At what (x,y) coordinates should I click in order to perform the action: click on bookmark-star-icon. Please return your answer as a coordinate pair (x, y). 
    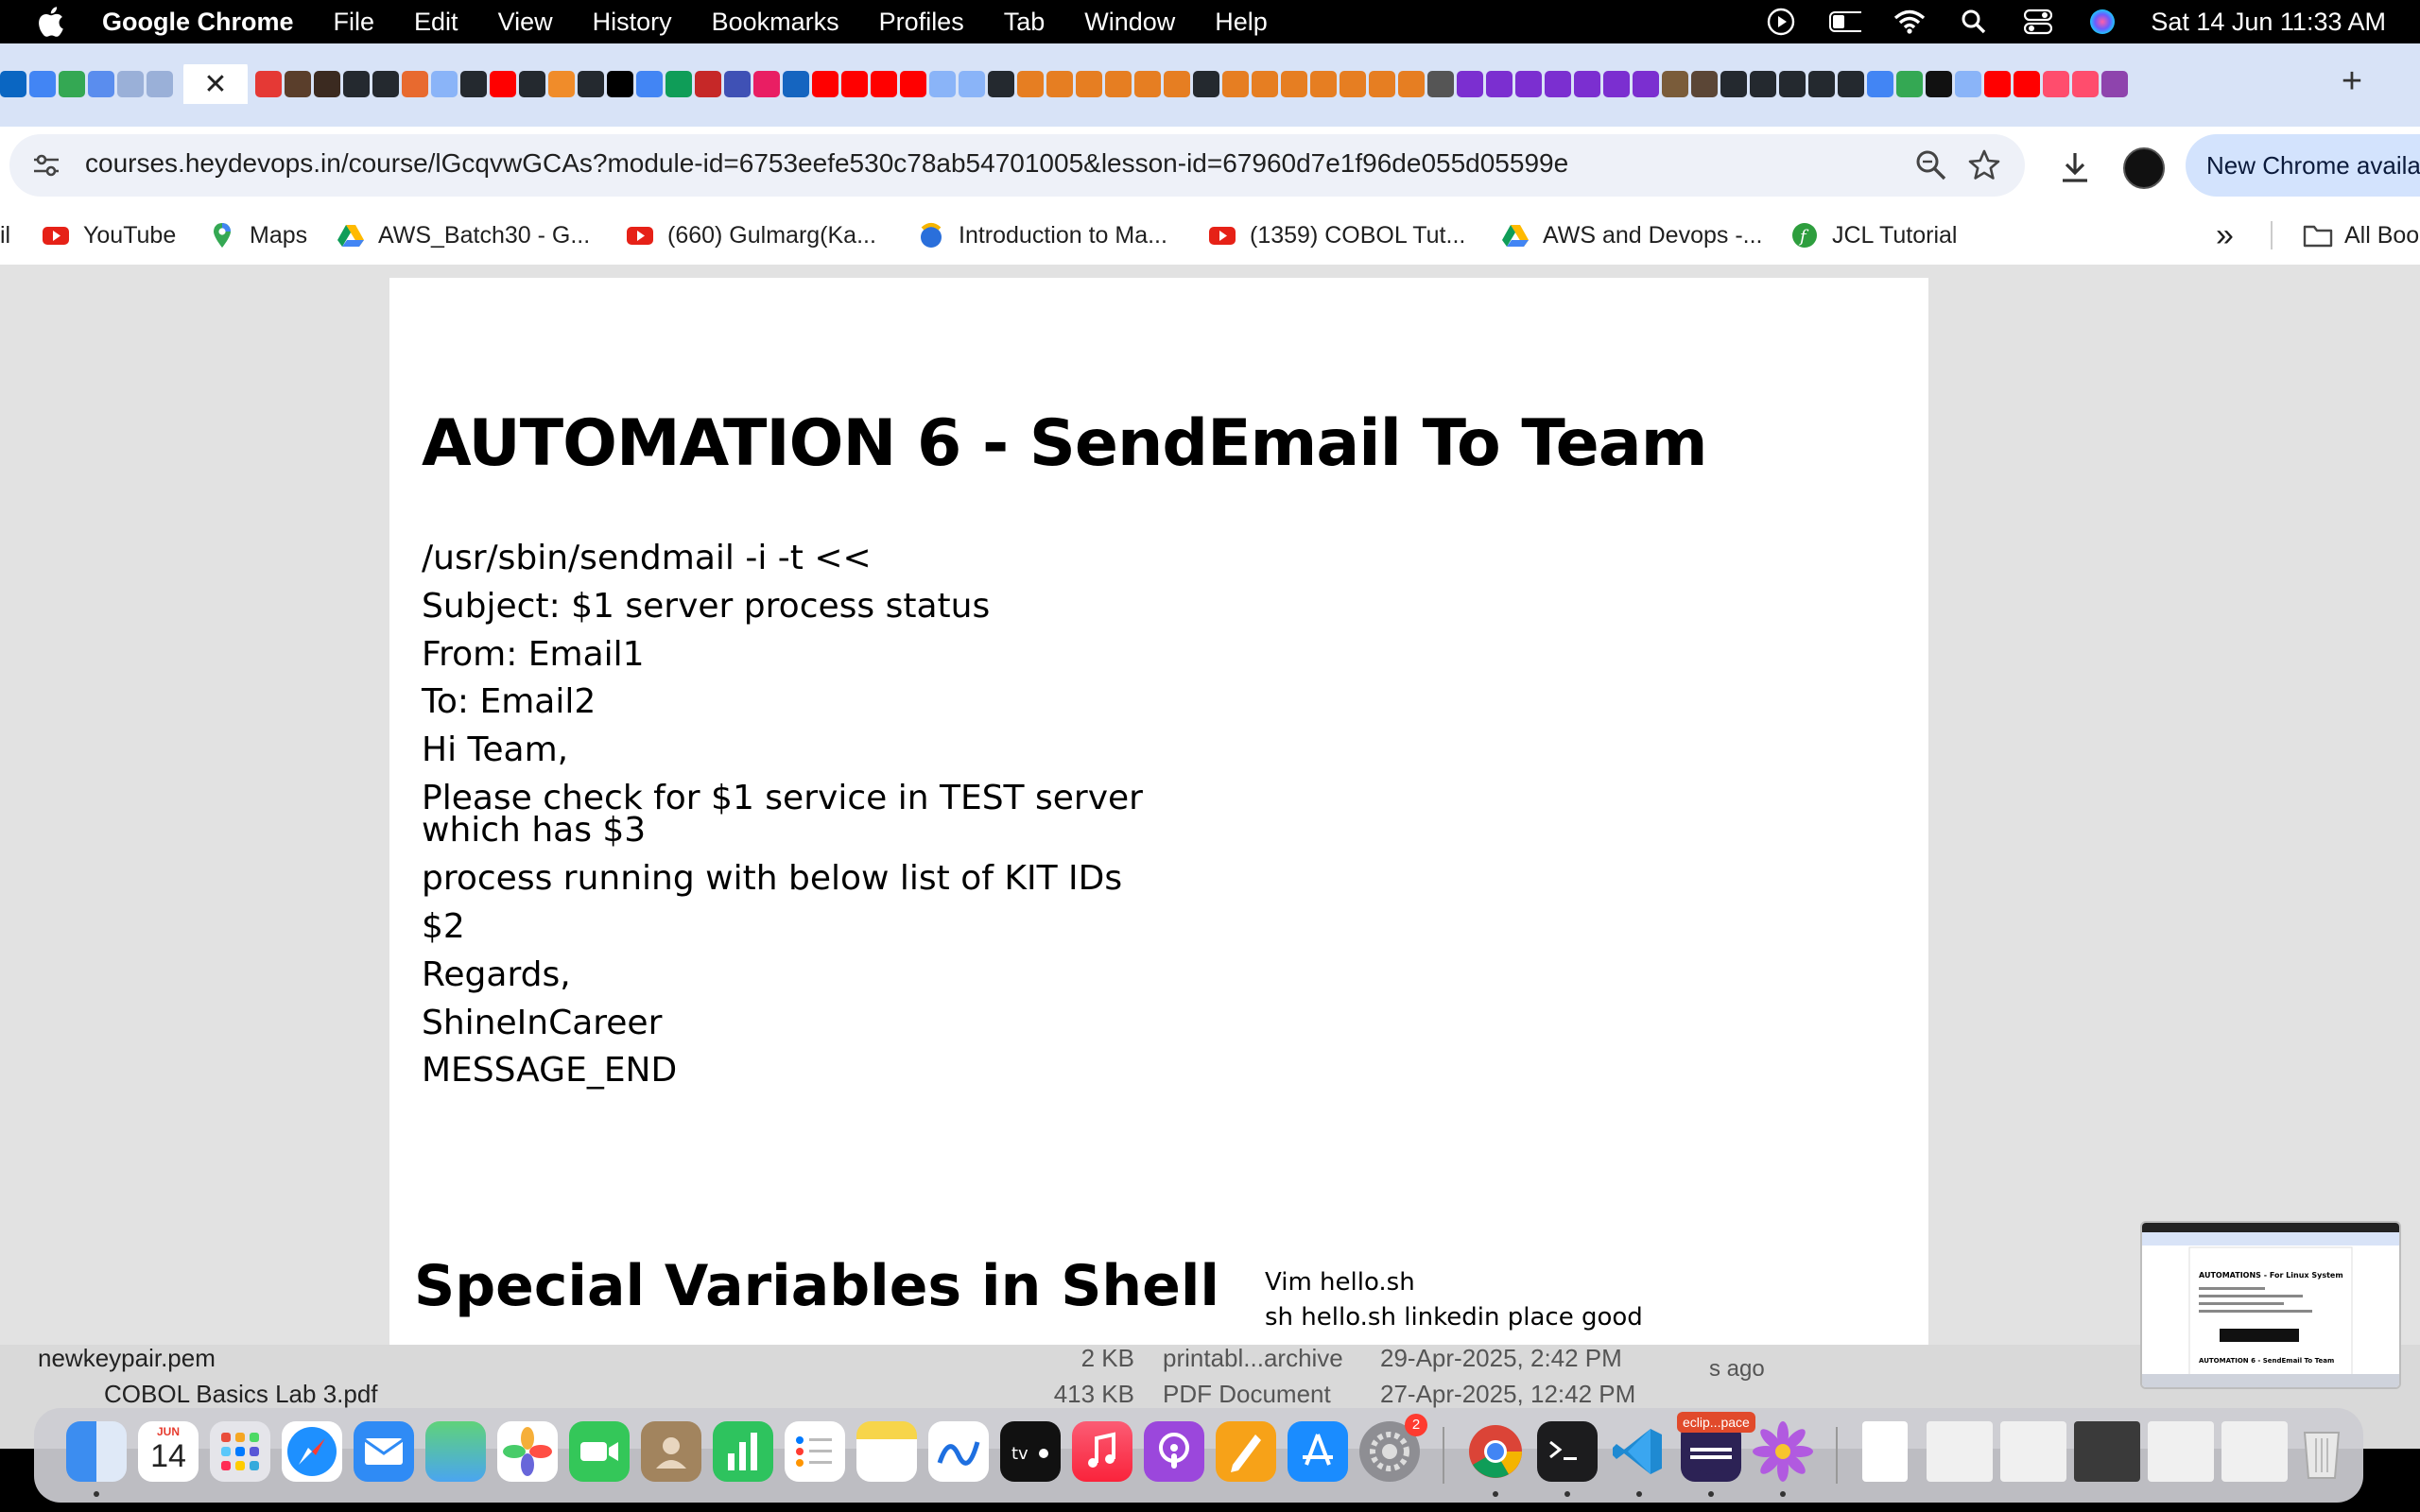
    Looking at the image, I should click on (1984, 165).